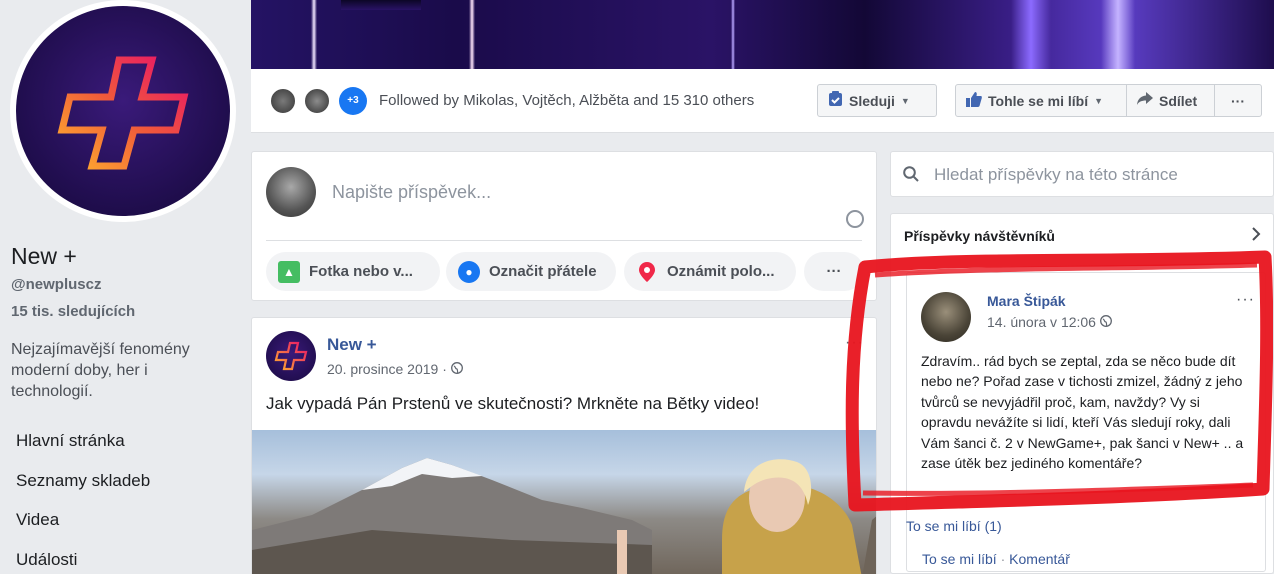 The image size is (1274, 574). Describe the element at coordinates (291, 192) in the screenshot. I see `current-user-avatar` at that location.